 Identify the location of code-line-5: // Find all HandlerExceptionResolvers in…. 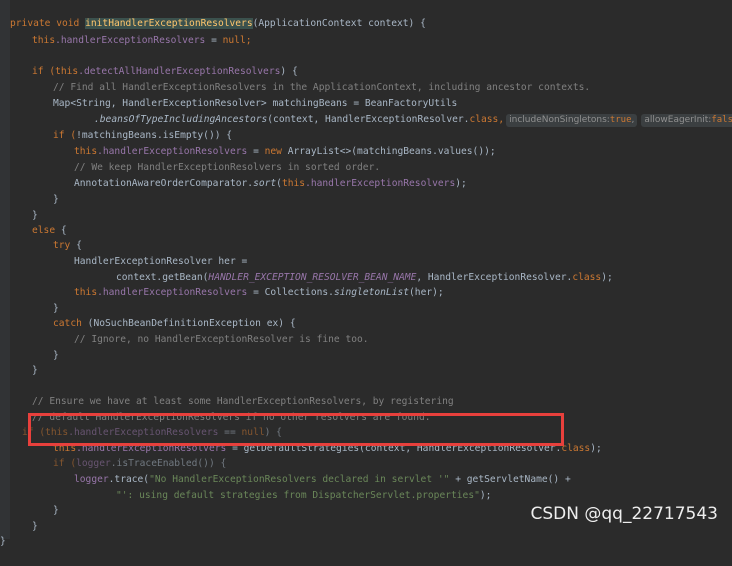
(366, 78).